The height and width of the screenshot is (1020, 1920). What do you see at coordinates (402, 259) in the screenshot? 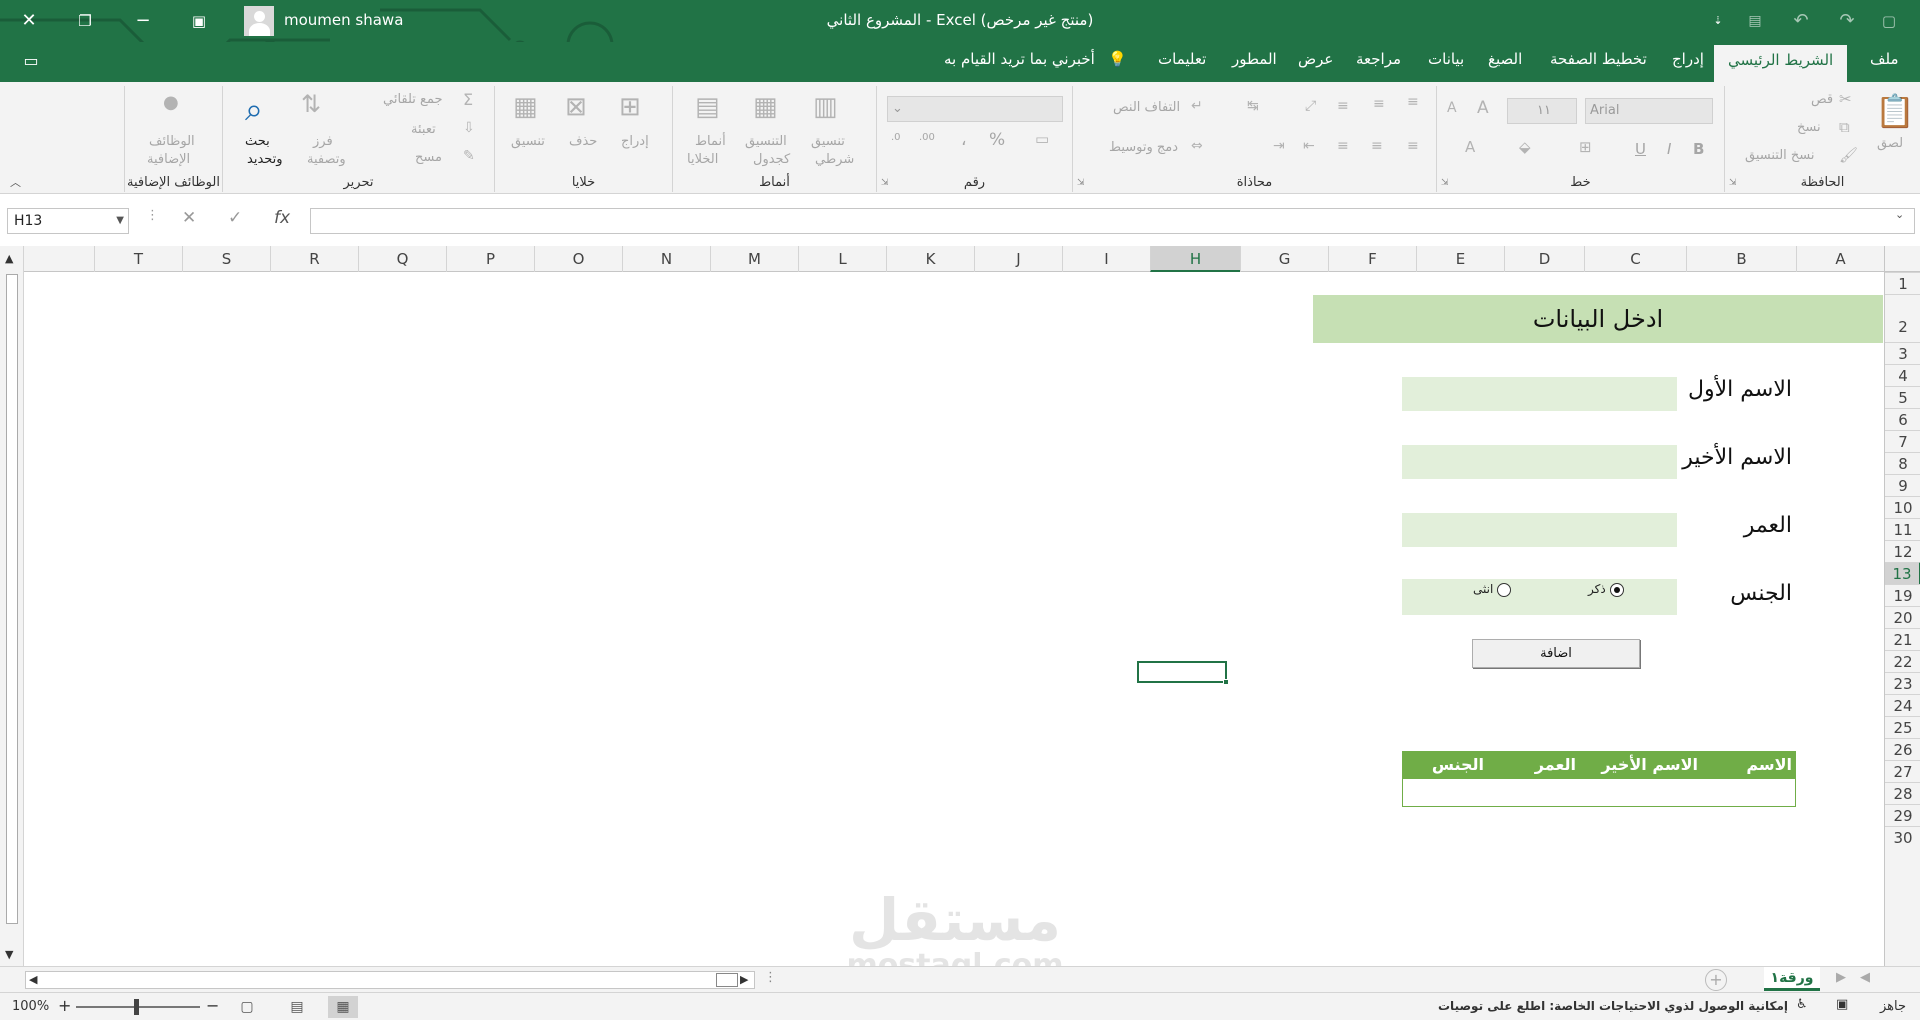
I see `column-header-q: Q` at bounding box center [402, 259].